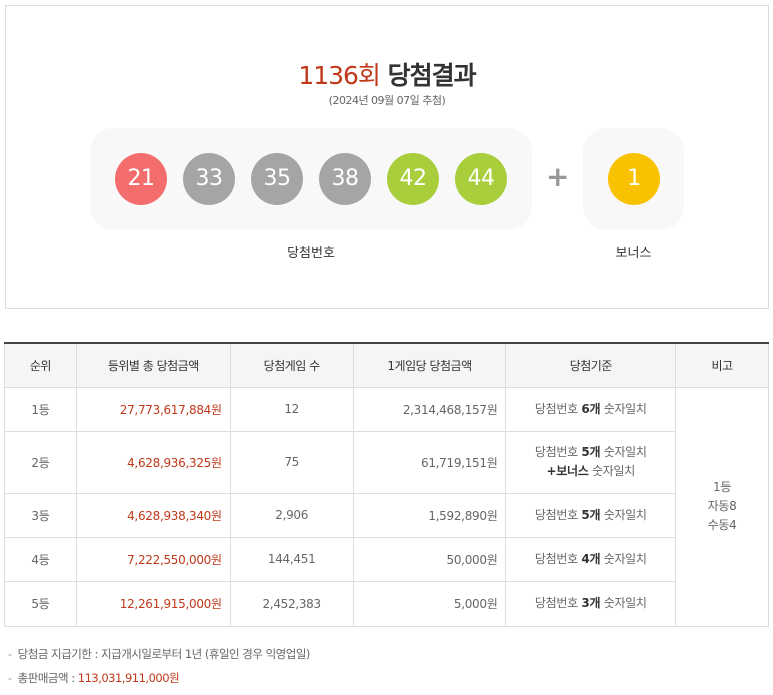  I want to click on total-prize-cell: 27,773,617,884원, so click(153, 409).